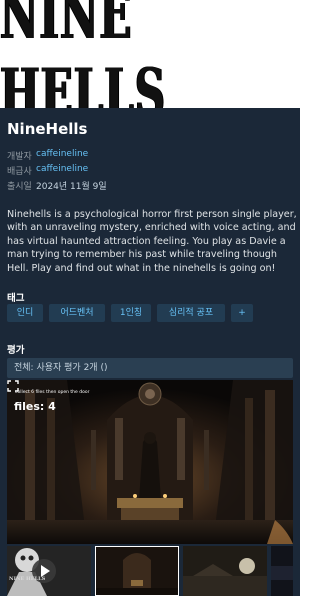 The image size is (320, 596). Describe the element at coordinates (27, 579) in the screenshot. I see `thumbnail-logo-text: NINE HELLS` at that location.